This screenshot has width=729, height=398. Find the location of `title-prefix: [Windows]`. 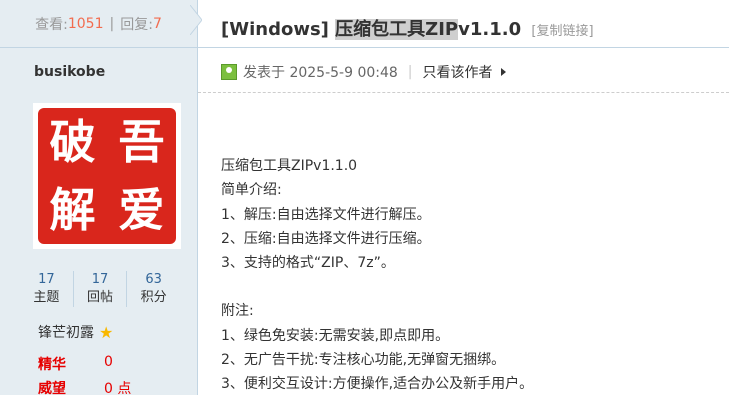

title-prefix: [Windows] is located at coordinates (278, 29).